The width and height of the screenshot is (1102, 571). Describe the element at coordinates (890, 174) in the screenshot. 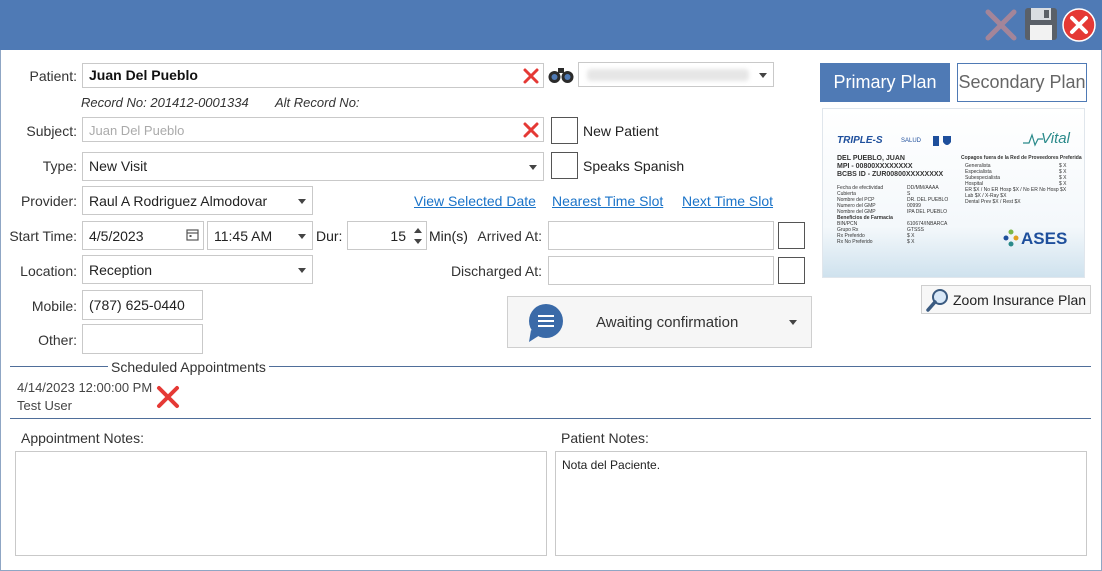

I see `card-bcbs-id: BCBS ID - ZUR00800XXXXXXXX` at that location.